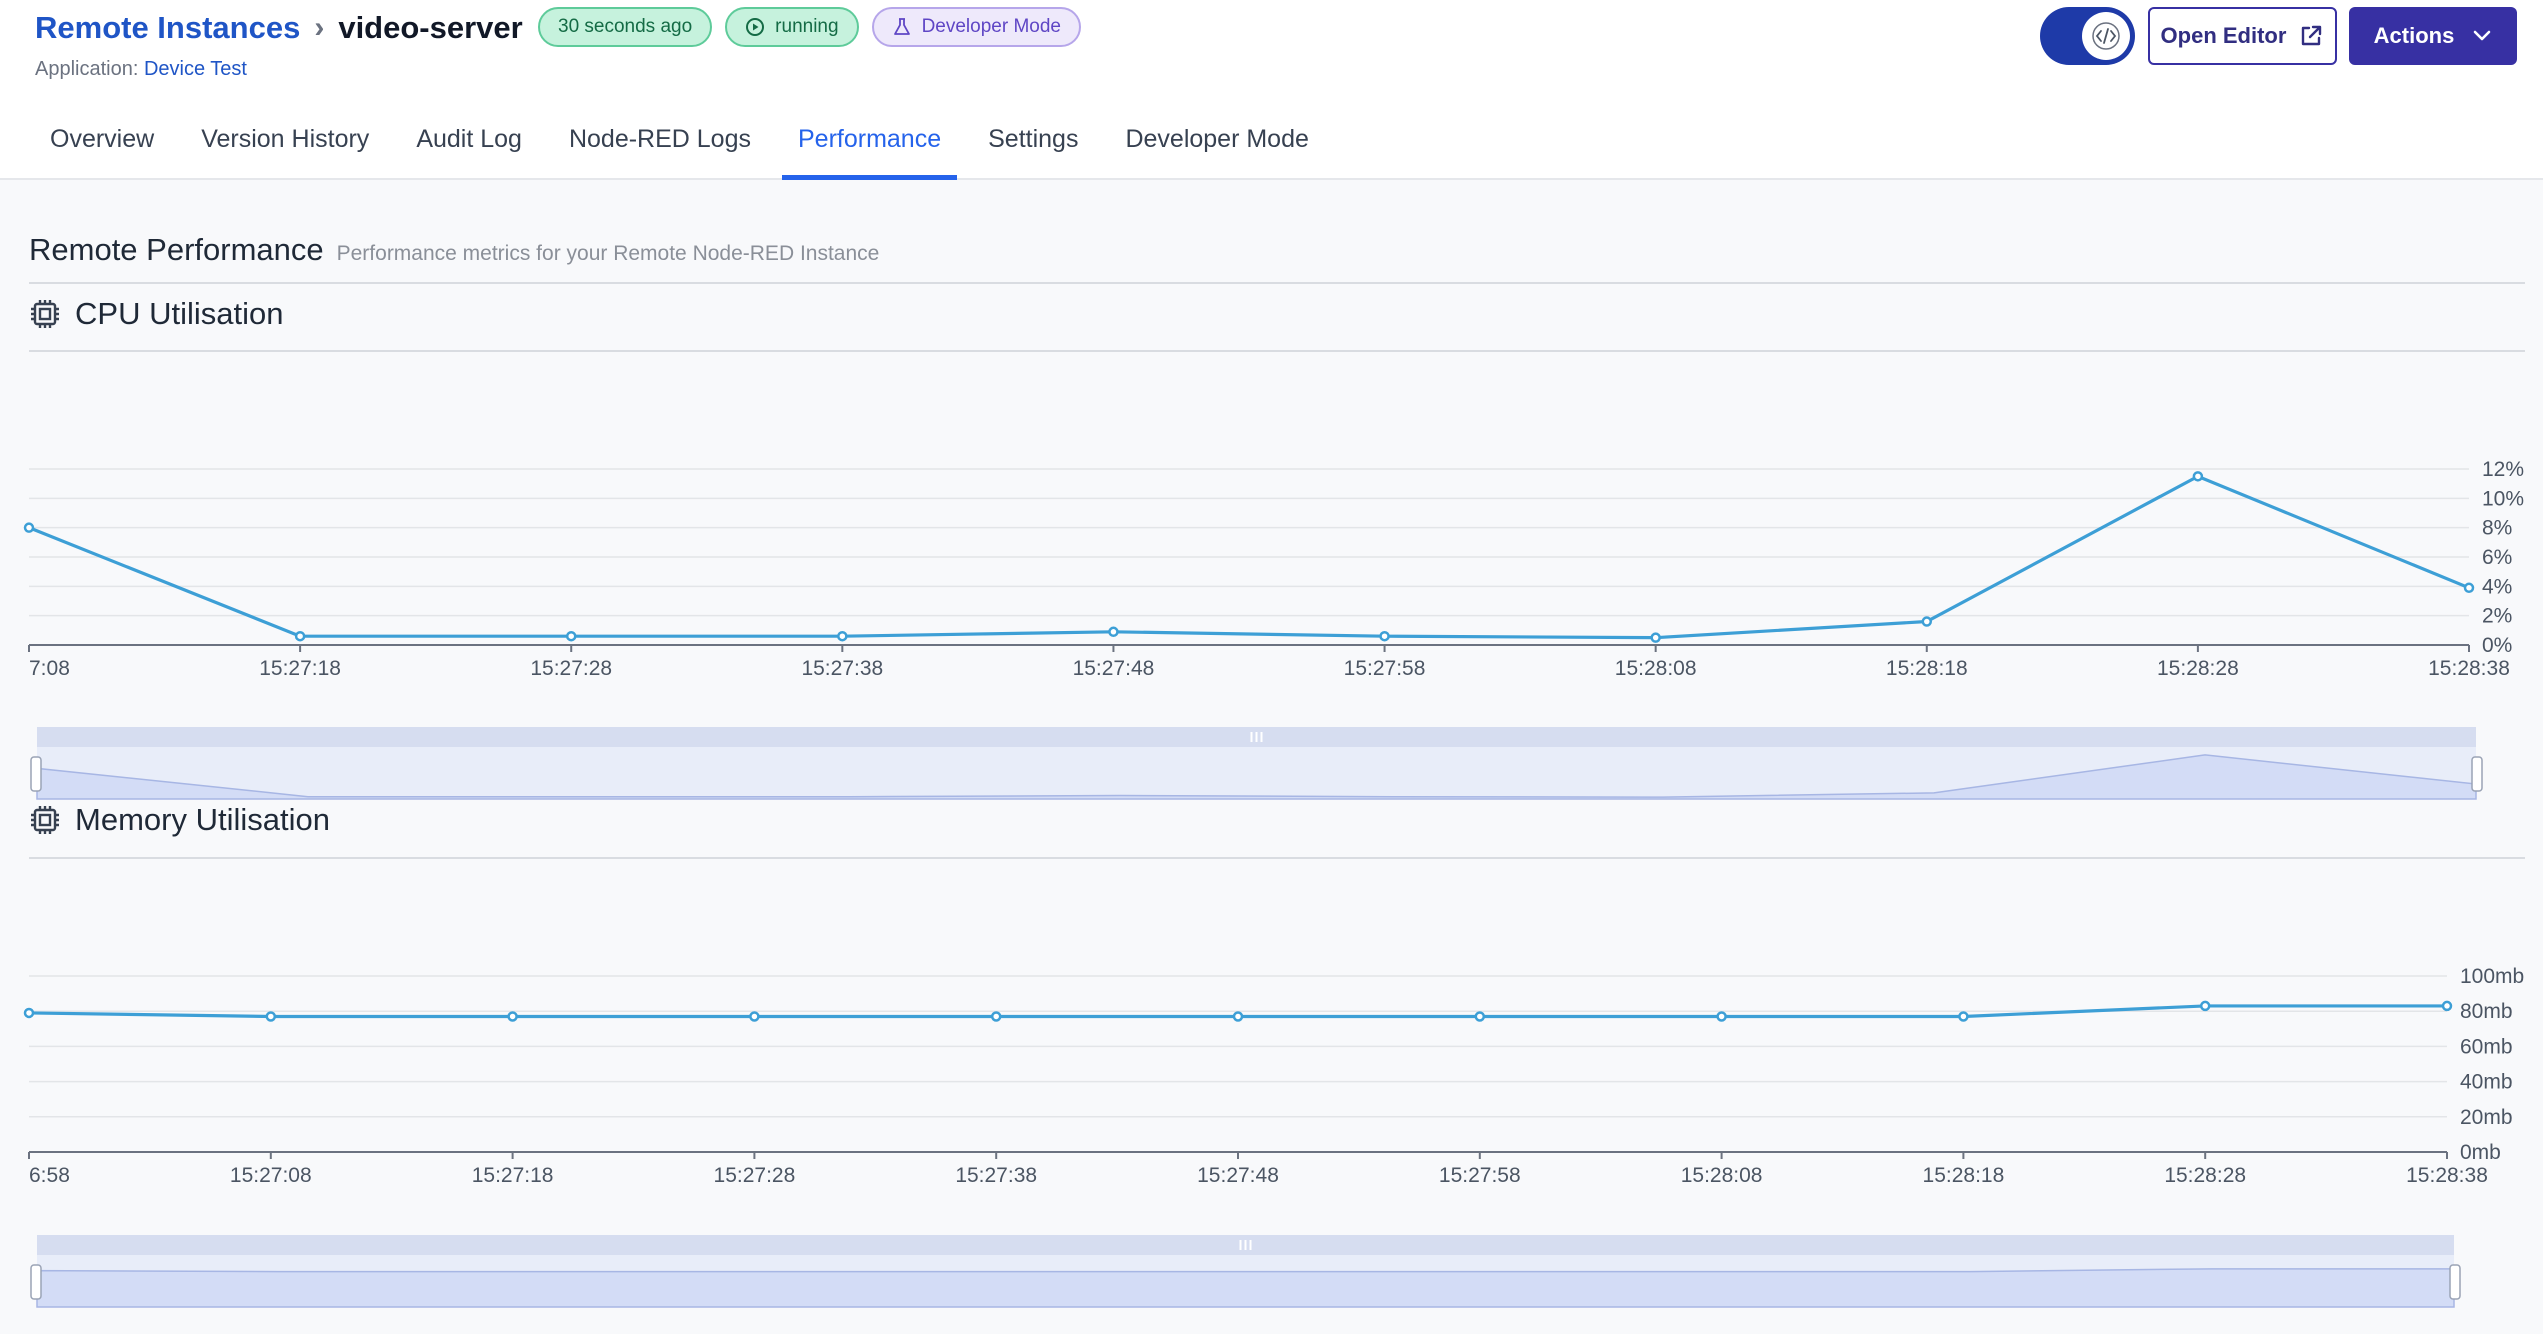 The height and width of the screenshot is (1334, 2543). What do you see at coordinates (2497, 645) in the screenshot?
I see `y-tick-label: 0%` at bounding box center [2497, 645].